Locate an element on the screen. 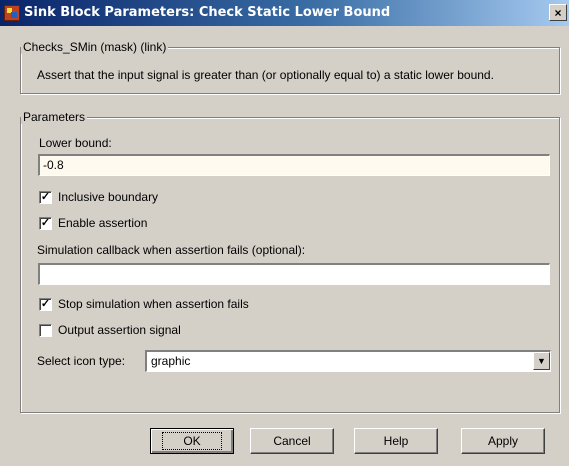  enable-assertion-checkbox: ✓ Enable assertion is located at coordinates (93, 223).